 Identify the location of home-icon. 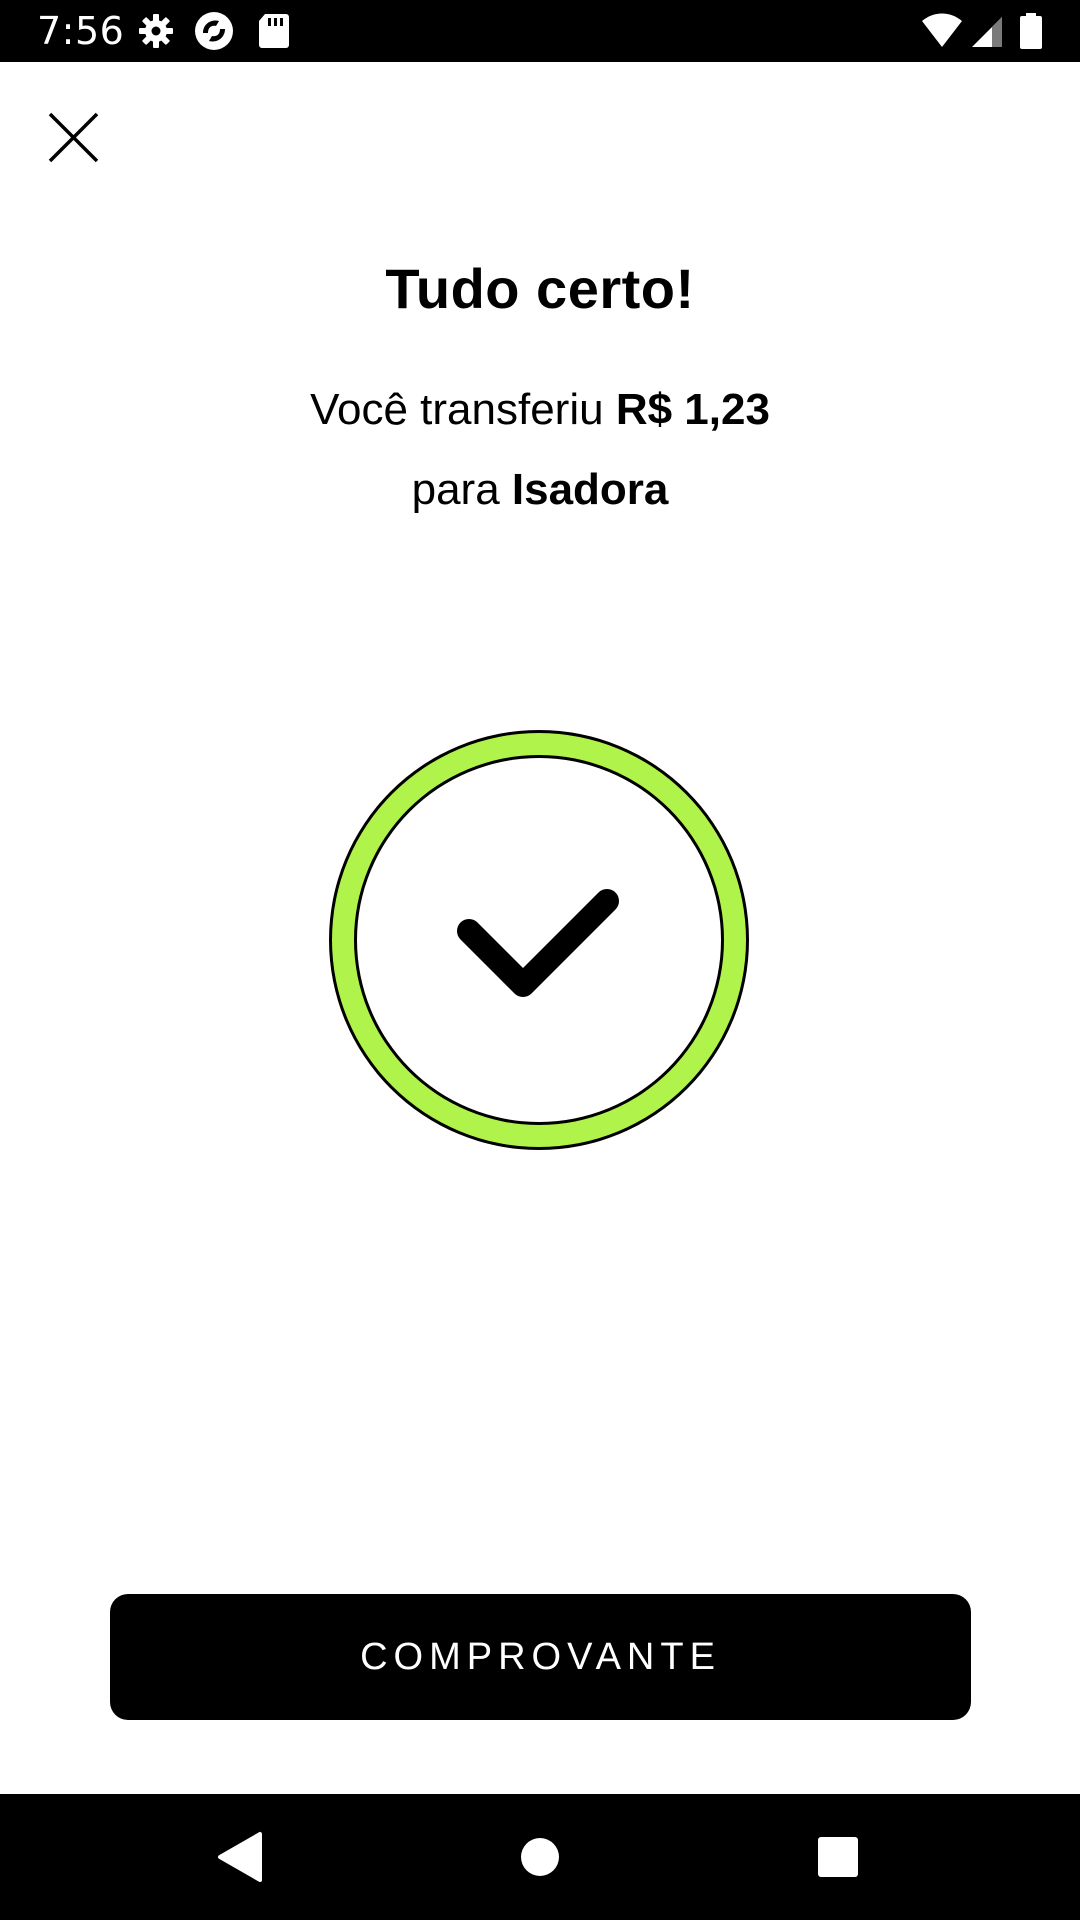
(540, 1857).